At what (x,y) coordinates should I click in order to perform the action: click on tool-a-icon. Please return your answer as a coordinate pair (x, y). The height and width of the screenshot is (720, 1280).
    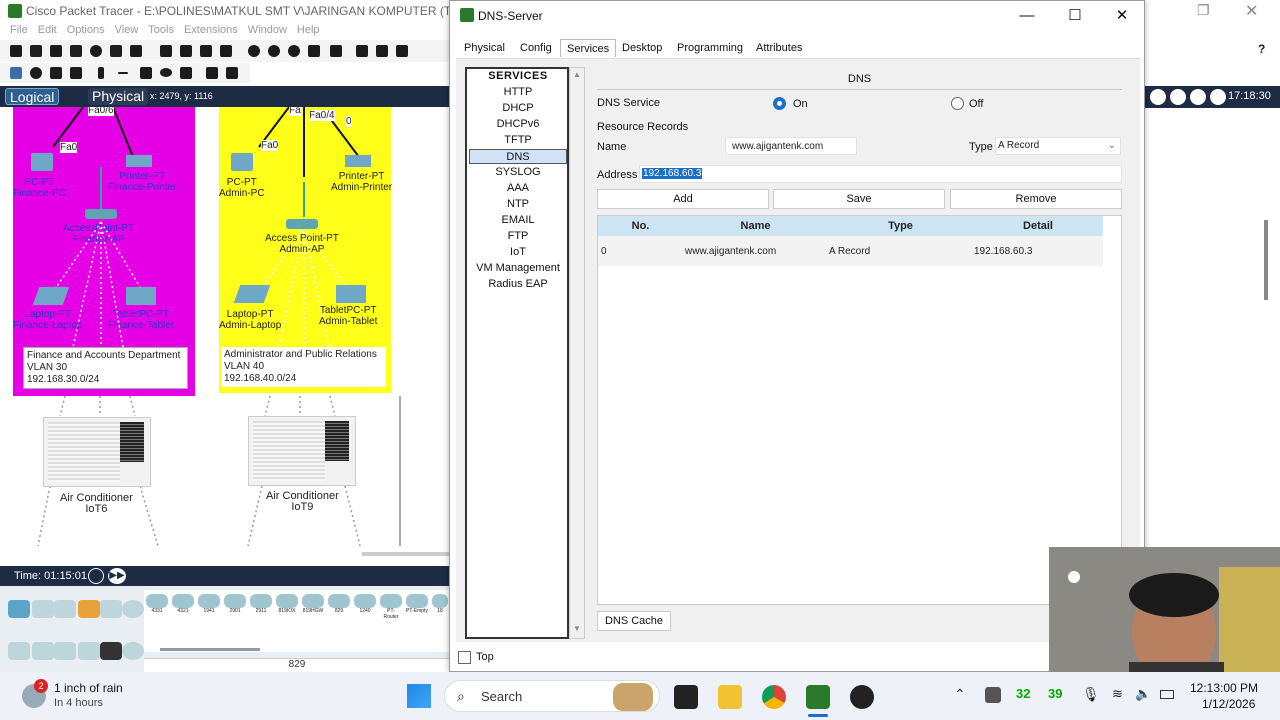
    Looking at the image, I should click on (362, 51).